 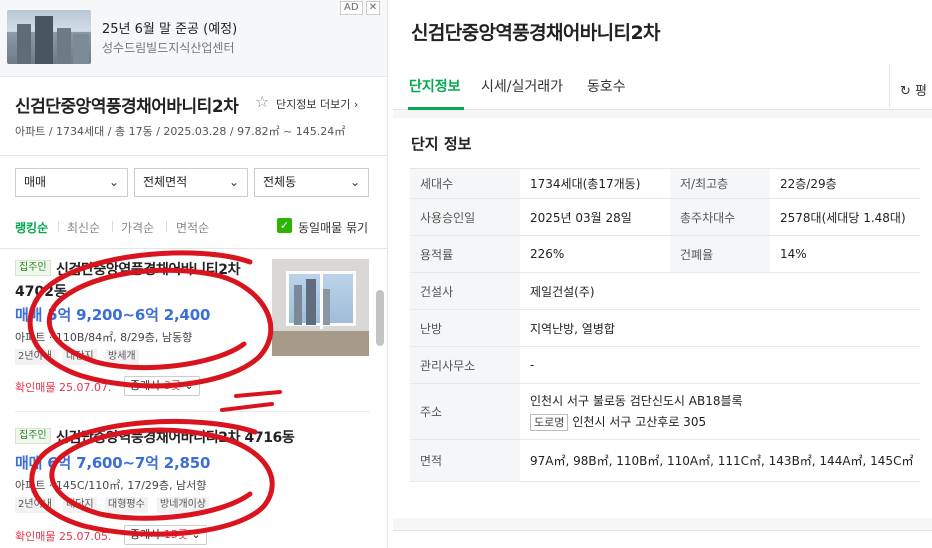 I want to click on ad-badge: AD, so click(x=351, y=8).